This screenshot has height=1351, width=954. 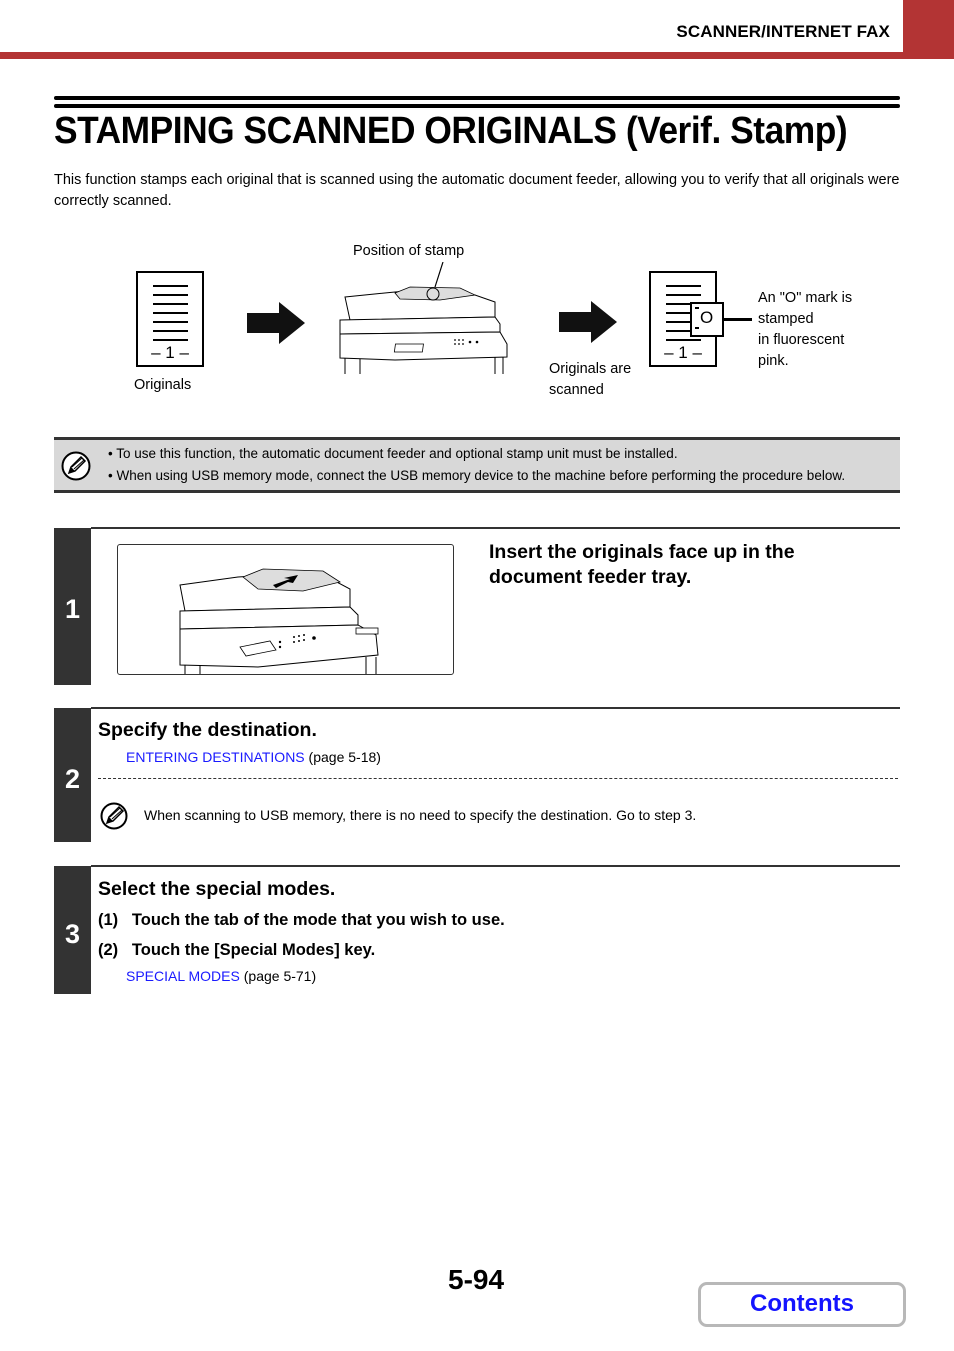 What do you see at coordinates (170, 319) in the screenshot?
I see `original-document-icon: – 1 –` at bounding box center [170, 319].